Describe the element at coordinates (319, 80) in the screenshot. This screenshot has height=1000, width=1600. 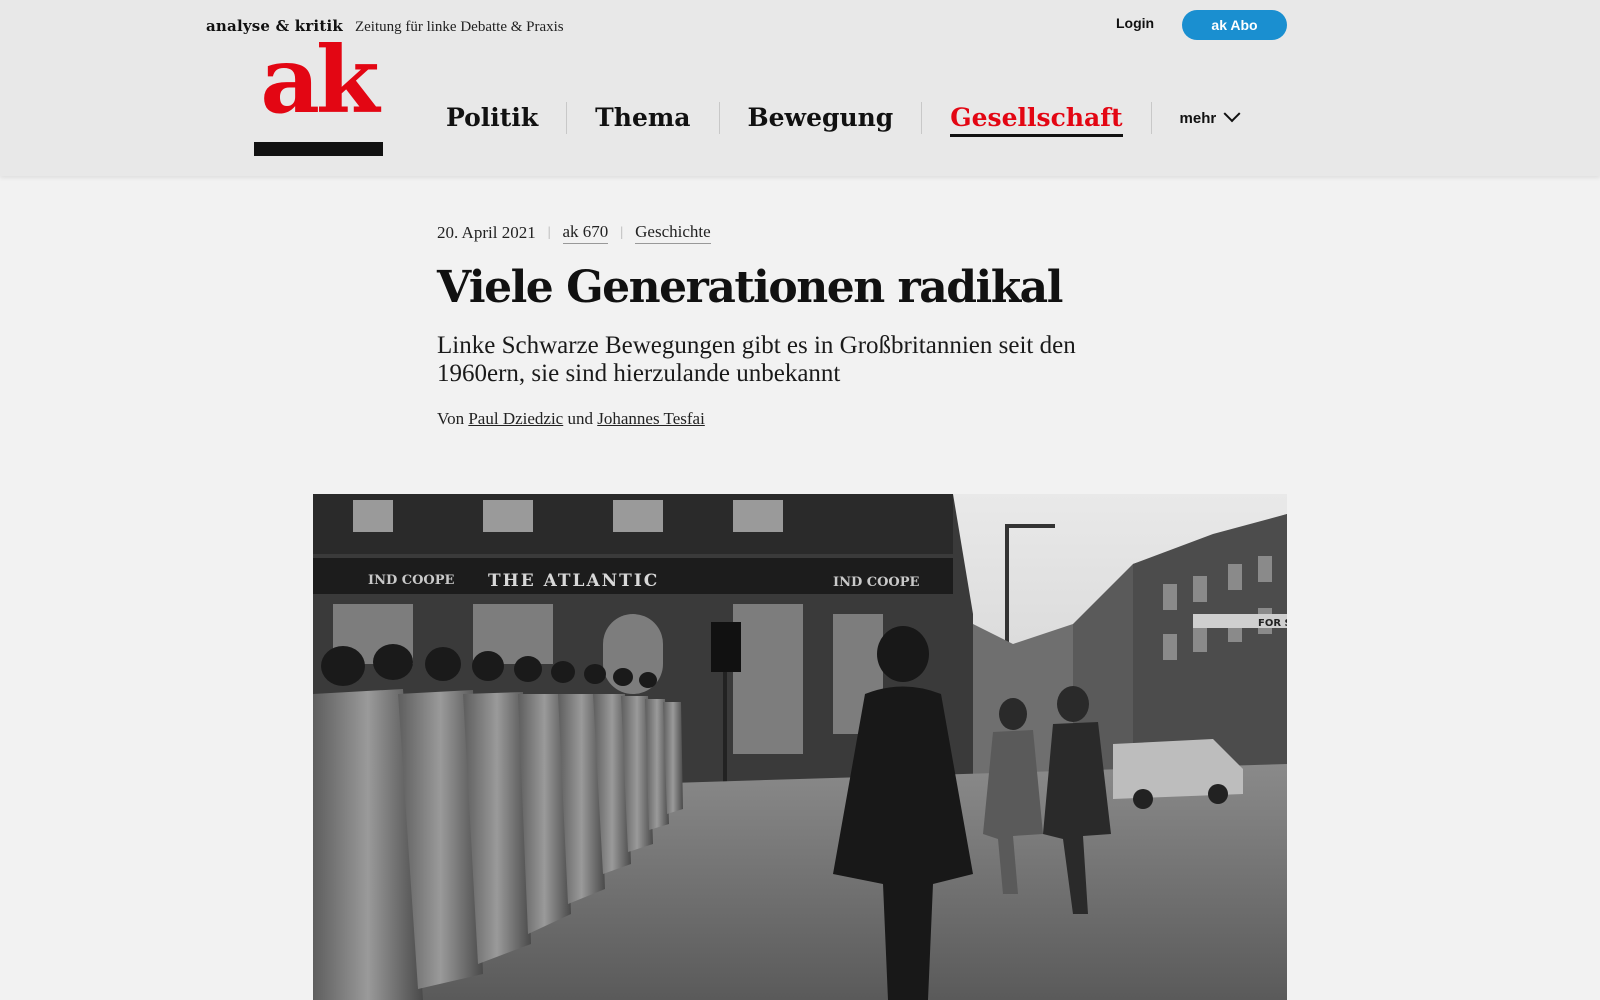
I see `logo-text: ak` at that location.